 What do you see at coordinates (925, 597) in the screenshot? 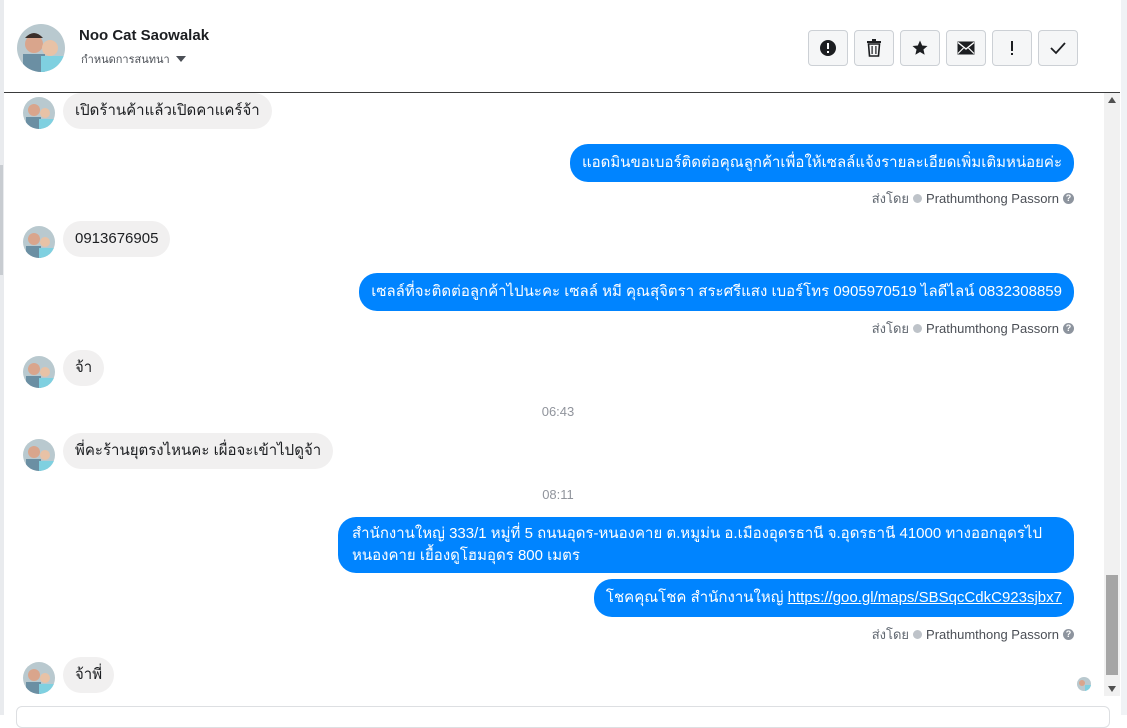
I see `map-link: https://goo.gl/maps/SBSqcCdkC923sjbx7` at bounding box center [925, 597].